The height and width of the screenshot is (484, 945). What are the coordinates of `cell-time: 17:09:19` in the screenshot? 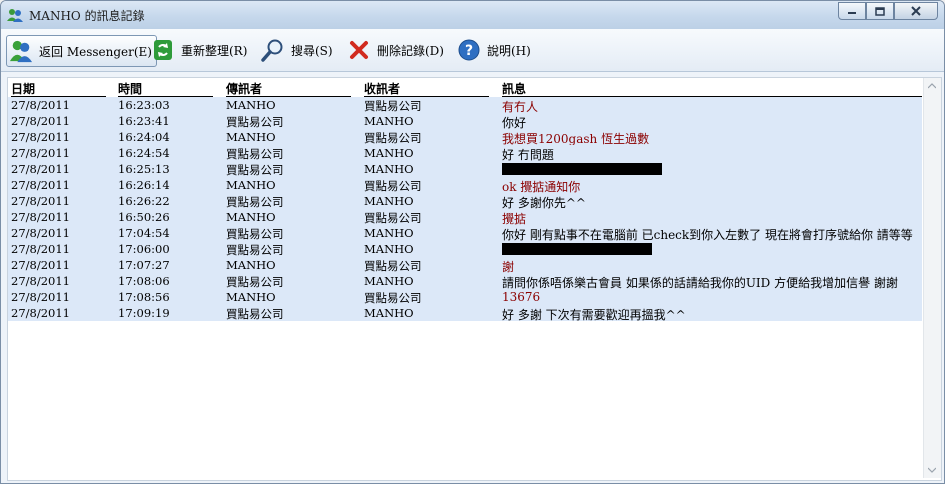 It's located at (144, 313).